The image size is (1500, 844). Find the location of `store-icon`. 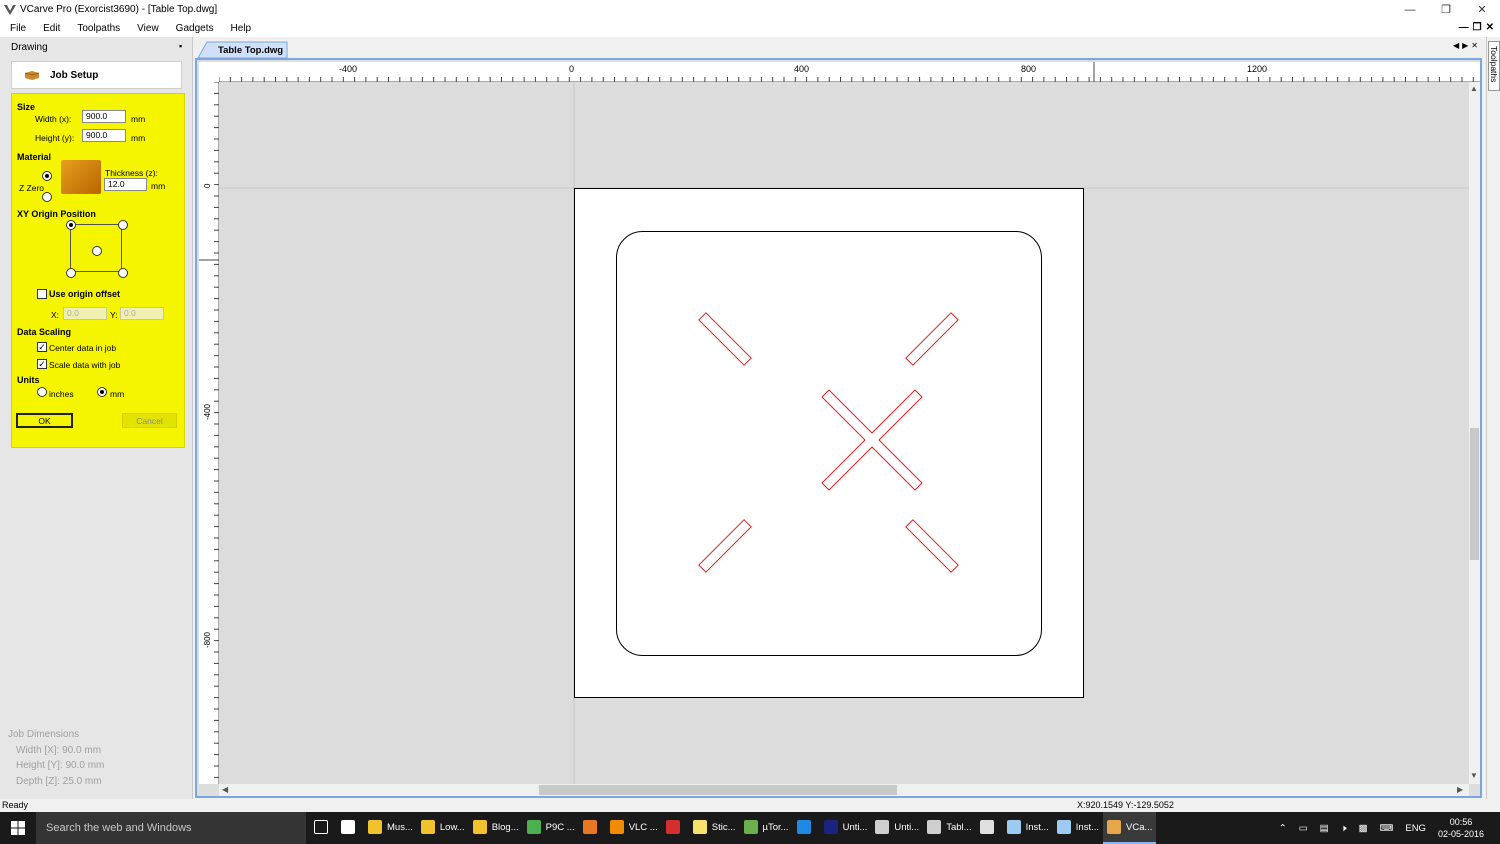

store-icon is located at coordinates (348, 827).